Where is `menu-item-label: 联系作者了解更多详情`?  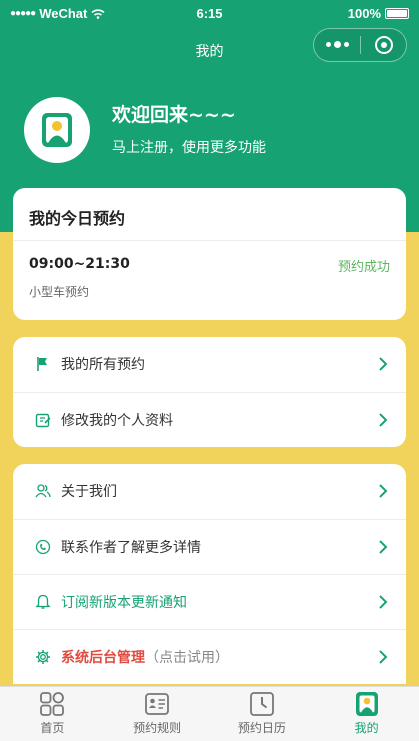 menu-item-label: 联系作者了解更多详情 is located at coordinates (131, 548).